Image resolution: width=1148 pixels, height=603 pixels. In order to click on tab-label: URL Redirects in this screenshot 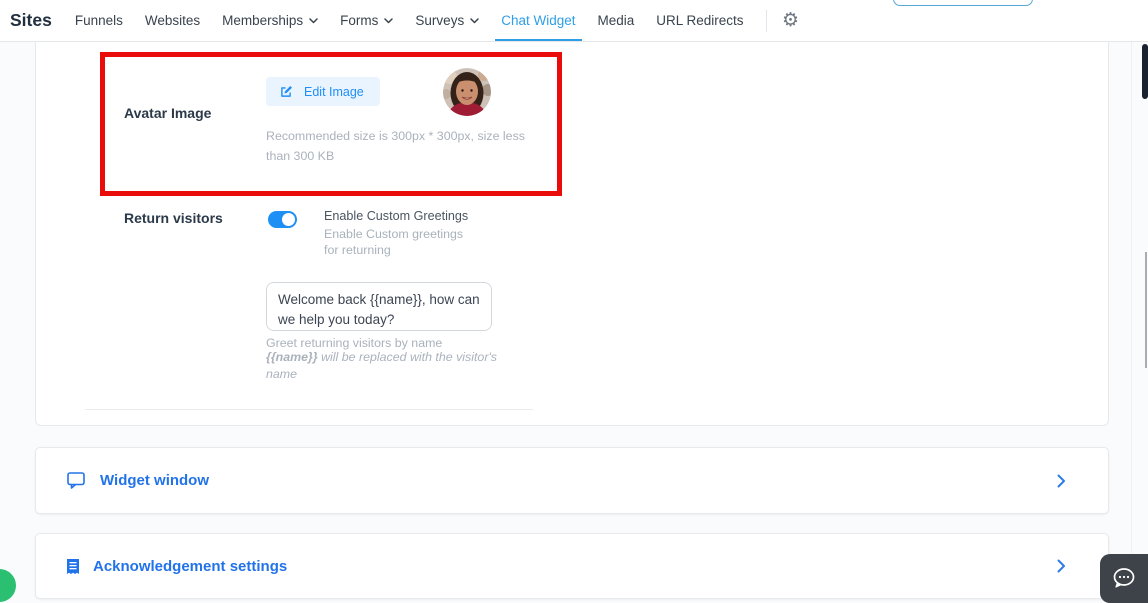, I will do `click(700, 20)`.